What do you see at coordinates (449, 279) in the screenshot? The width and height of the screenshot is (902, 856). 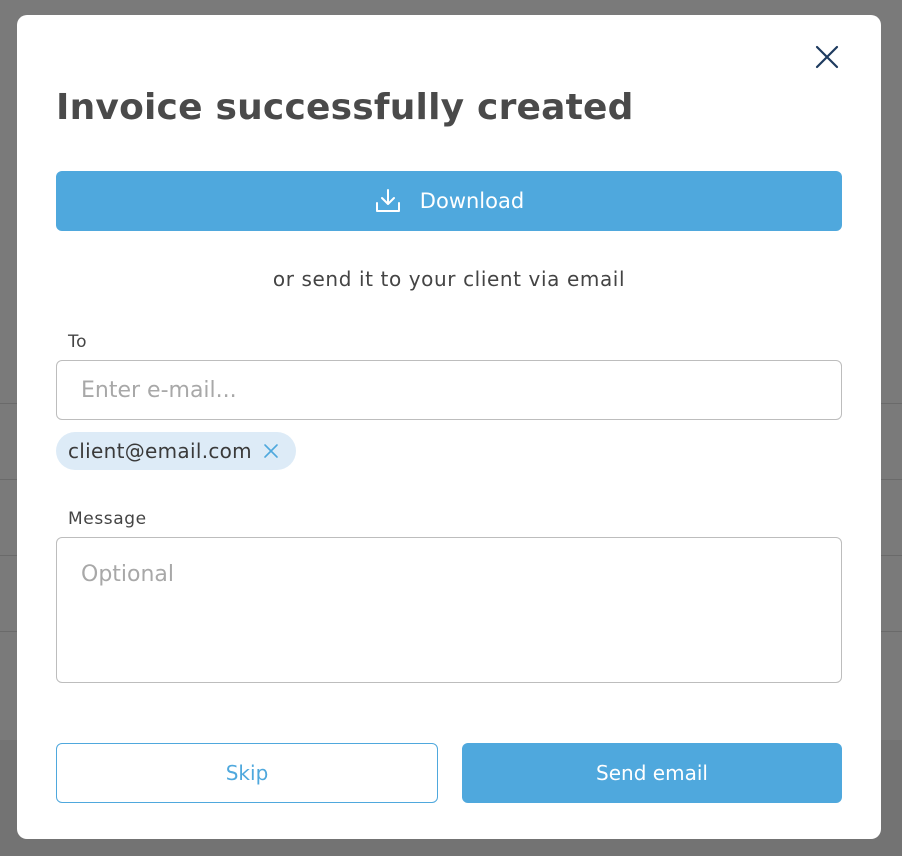 I see `send-via-email-hint: or send it to your client via email` at bounding box center [449, 279].